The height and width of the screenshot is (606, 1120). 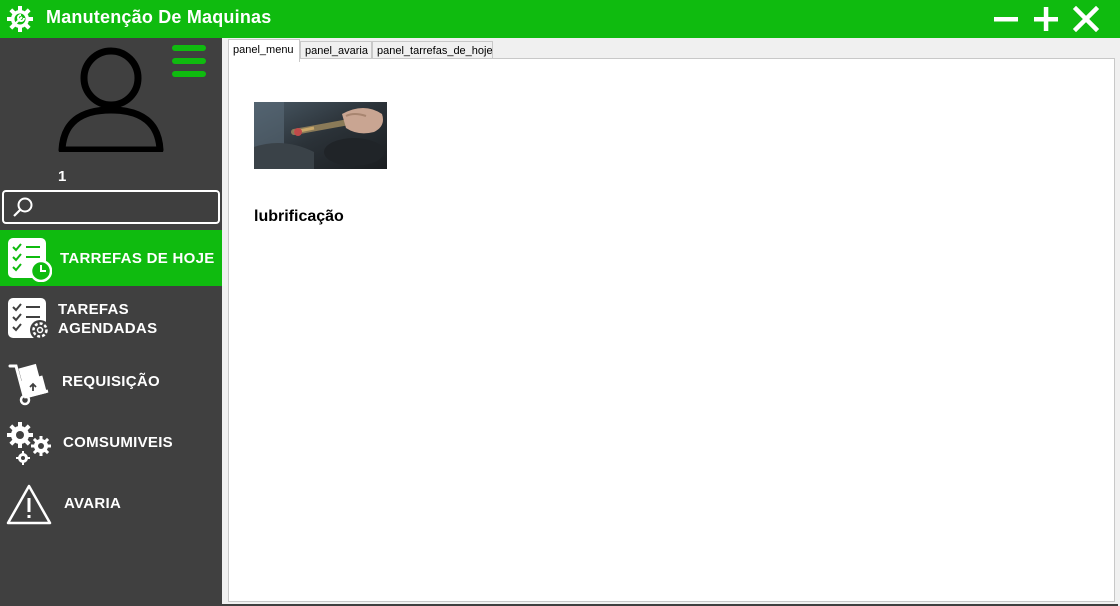 What do you see at coordinates (137, 258) in the screenshot?
I see `sidebar-item-label: TARREFAS DE HOJE` at bounding box center [137, 258].